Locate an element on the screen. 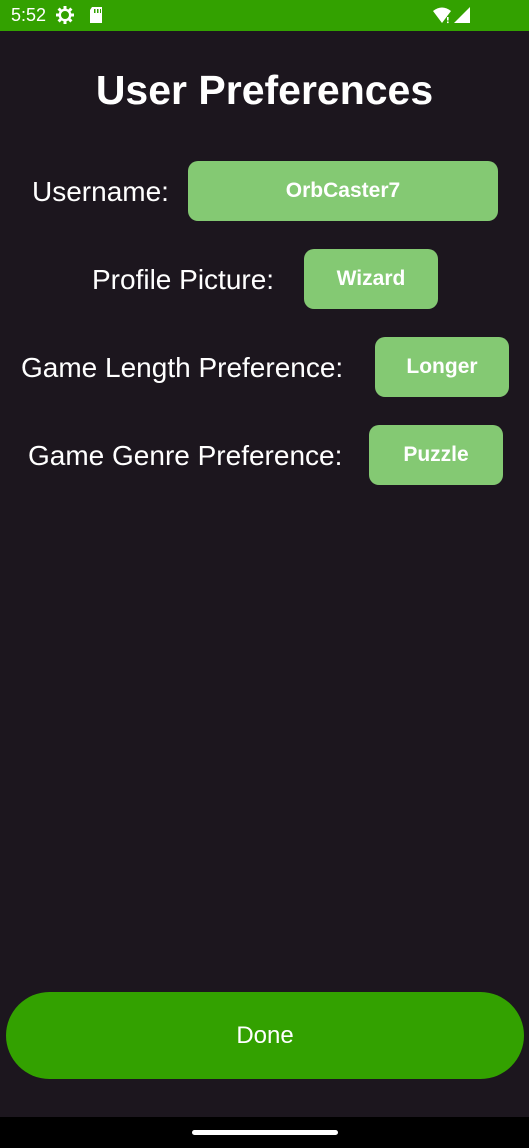  username-label: Username: is located at coordinates (100, 191).